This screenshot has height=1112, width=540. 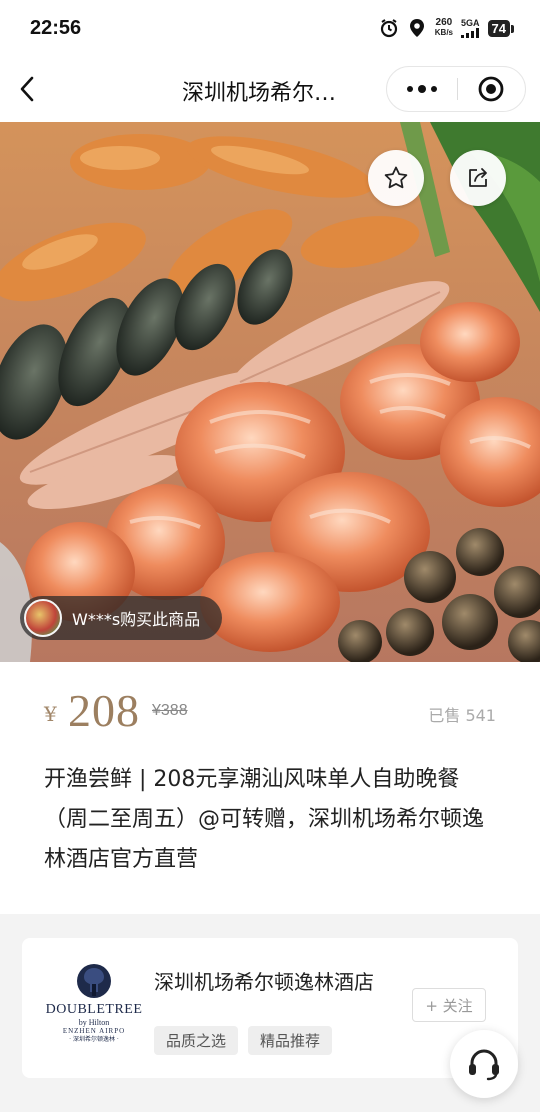 I want to click on sold-count: 已售 541, so click(x=462, y=715).